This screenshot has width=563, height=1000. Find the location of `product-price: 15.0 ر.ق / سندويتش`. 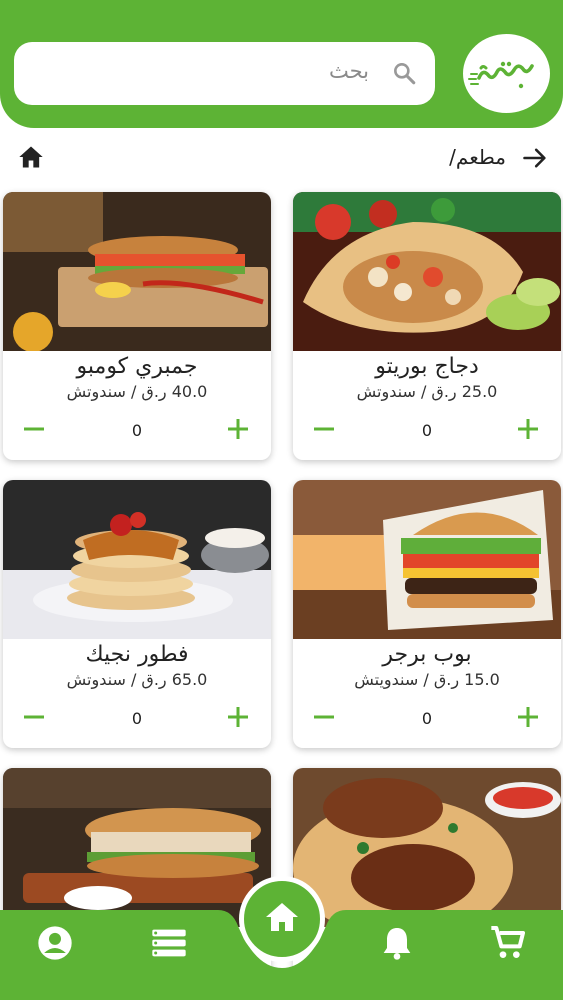

product-price: 15.0 ر.ق / سندويتش is located at coordinates (427, 679).